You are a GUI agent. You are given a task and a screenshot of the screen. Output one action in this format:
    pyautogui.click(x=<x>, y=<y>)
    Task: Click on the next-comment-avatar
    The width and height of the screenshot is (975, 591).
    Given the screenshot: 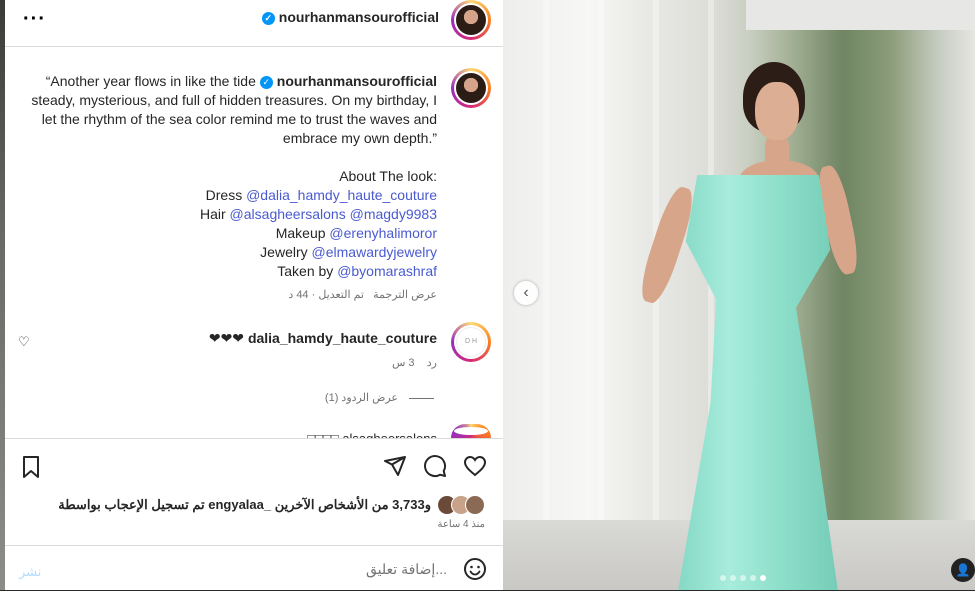 What is the action you would take?
    pyautogui.click(x=471, y=431)
    